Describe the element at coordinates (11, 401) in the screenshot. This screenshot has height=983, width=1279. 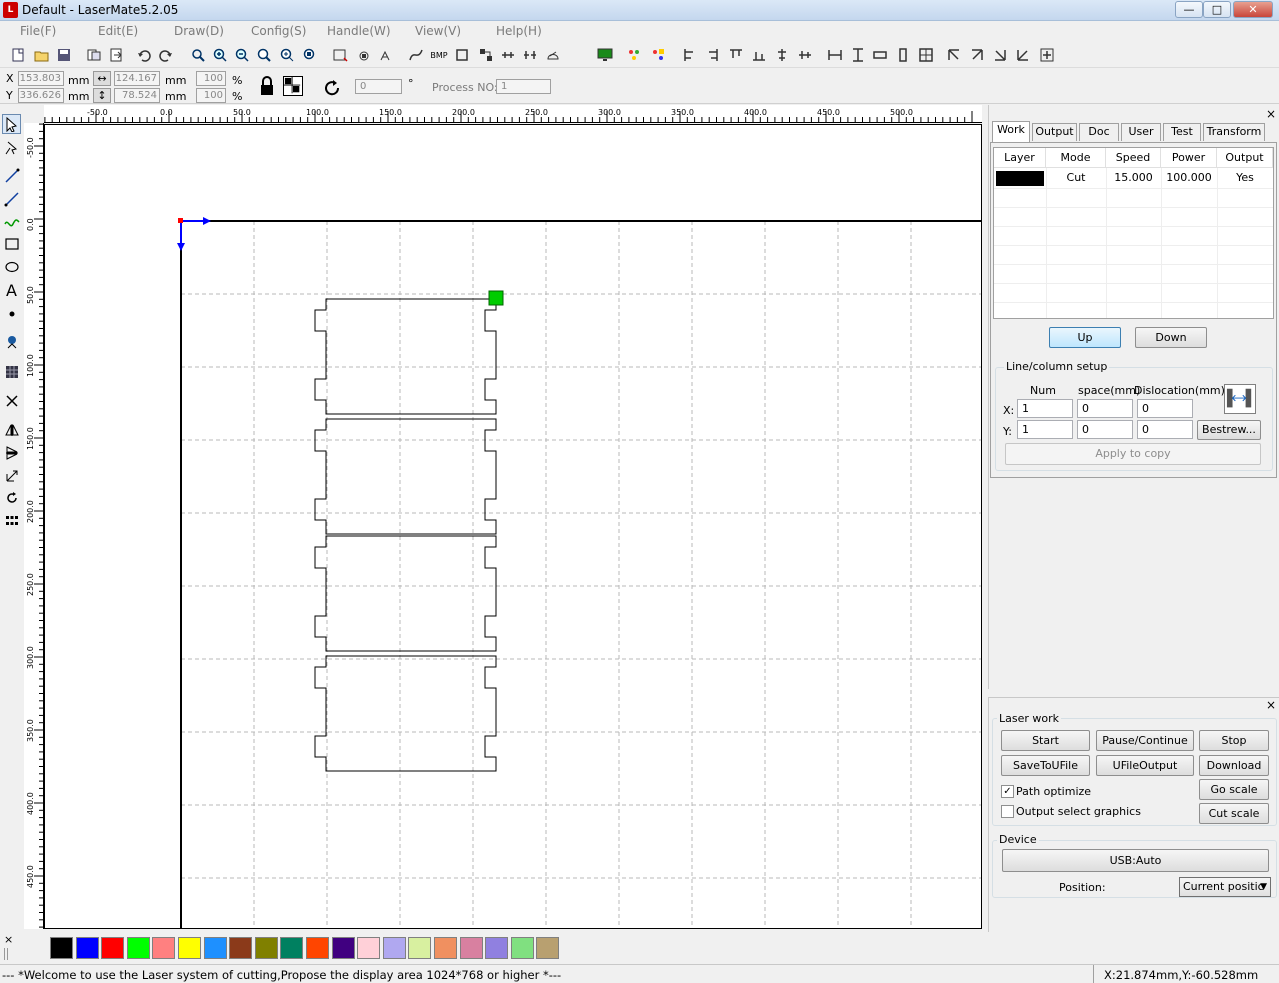
I see `delete-tool-icon` at that location.